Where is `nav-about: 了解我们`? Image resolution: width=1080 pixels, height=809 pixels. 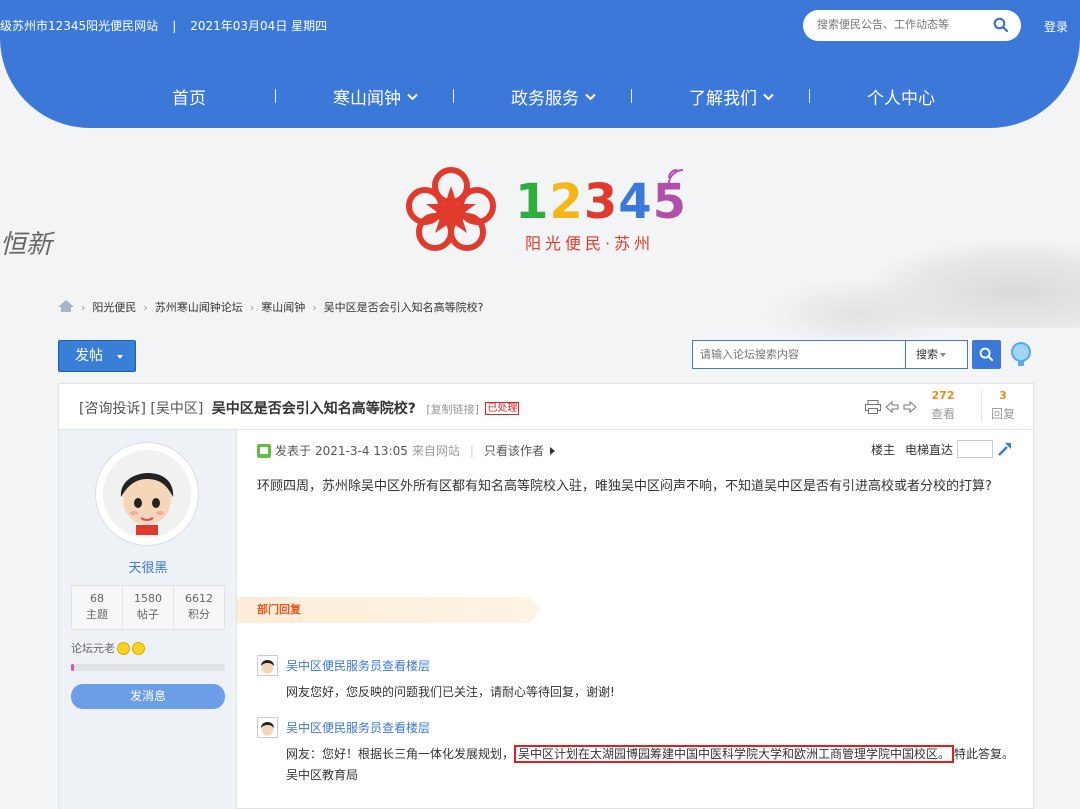
nav-about: 了解我们 is located at coordinates (731, 96).